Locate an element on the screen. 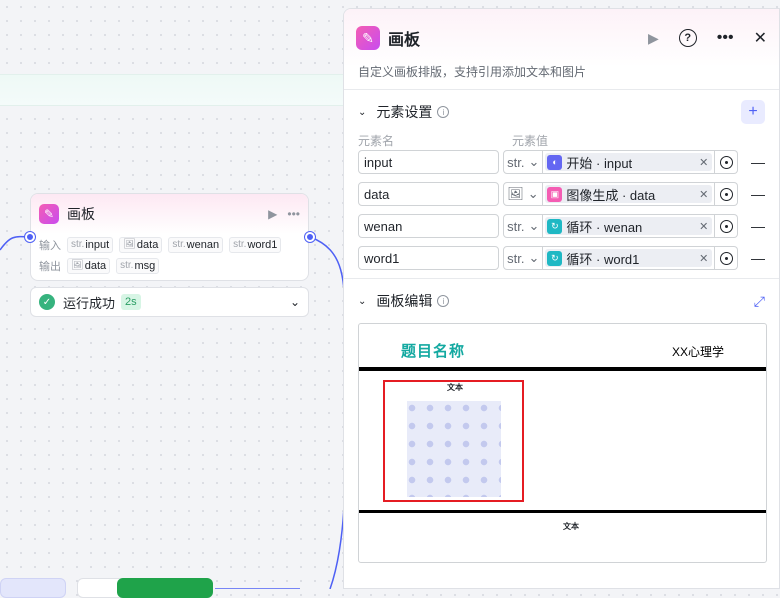 The width and height of the screenshot is (780, 598). bottom-node-green is located at coordinates (165, 588).